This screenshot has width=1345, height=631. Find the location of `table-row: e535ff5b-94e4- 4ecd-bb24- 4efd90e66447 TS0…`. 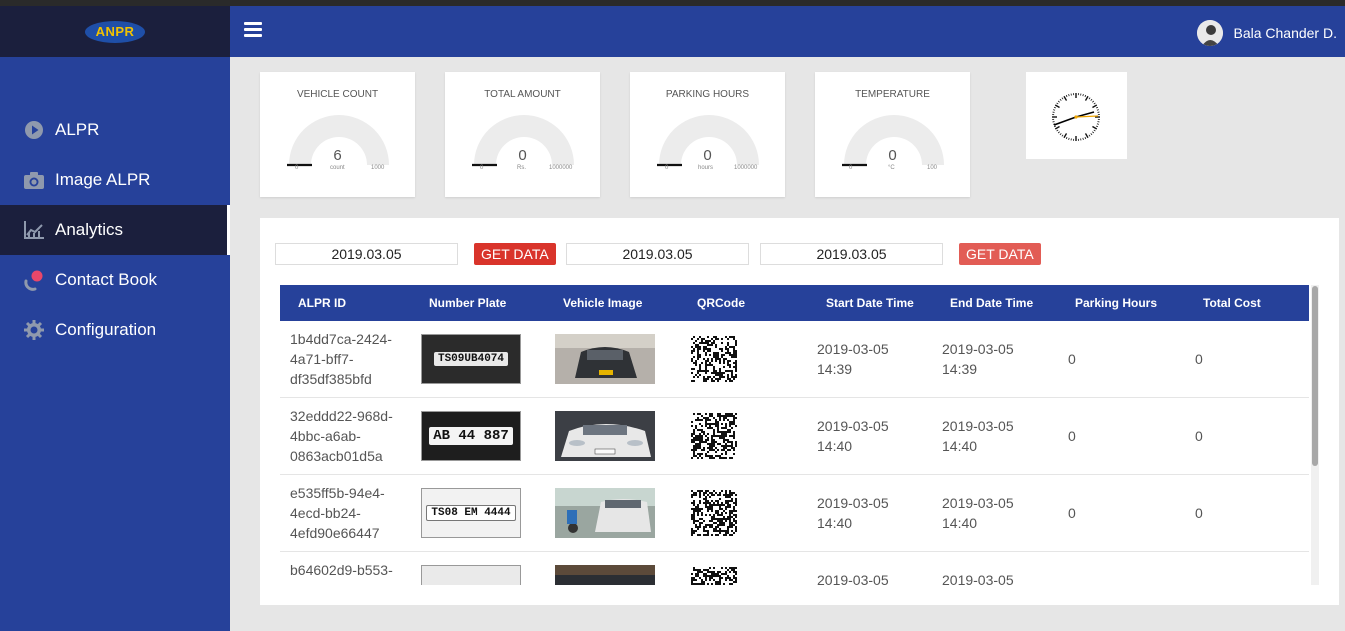

table-row: e535ff5b-94e4- 4ecd-bb24- 4efd90e66447 TS0… is located at coordinates (794, 513).